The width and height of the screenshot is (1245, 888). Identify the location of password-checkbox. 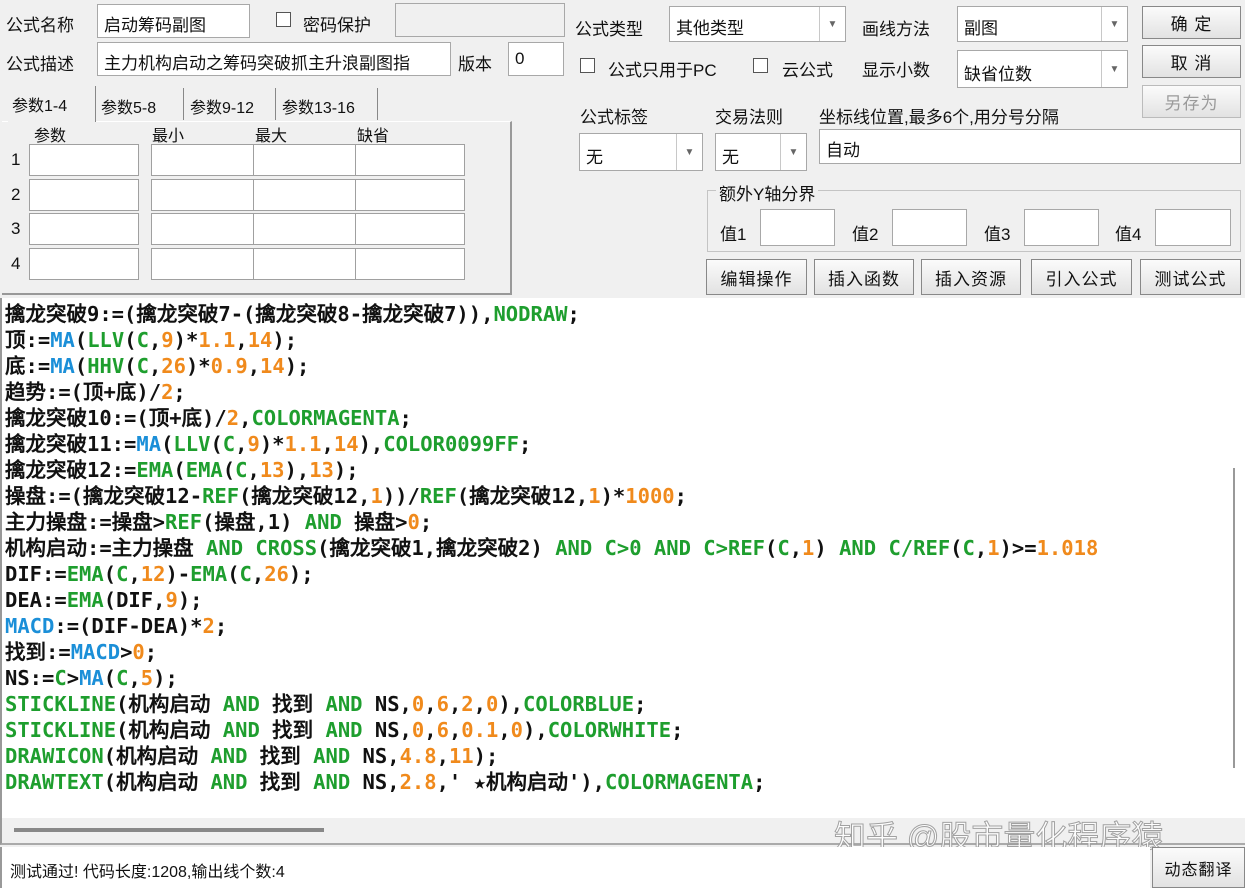
(283, 19).